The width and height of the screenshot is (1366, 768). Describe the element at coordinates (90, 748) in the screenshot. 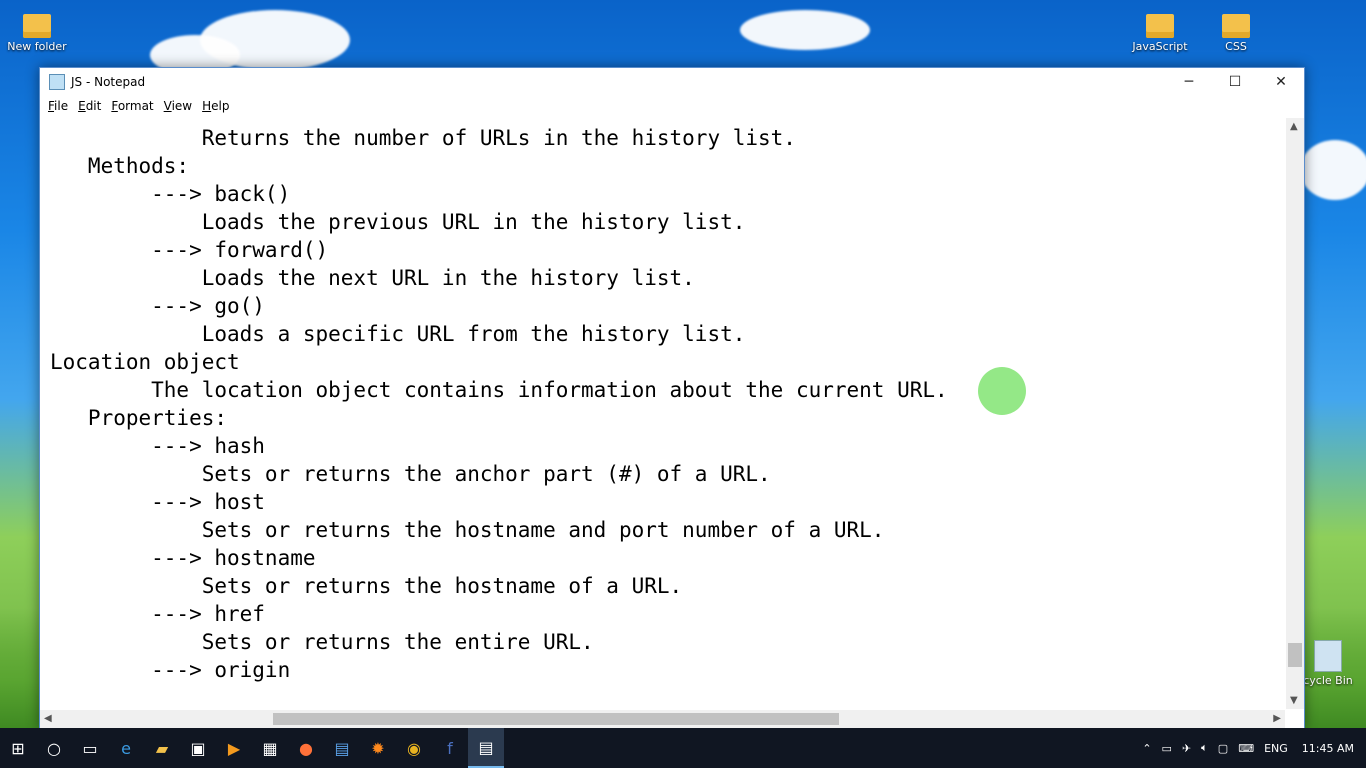

I see `task-view-icon: ▭` at that location.